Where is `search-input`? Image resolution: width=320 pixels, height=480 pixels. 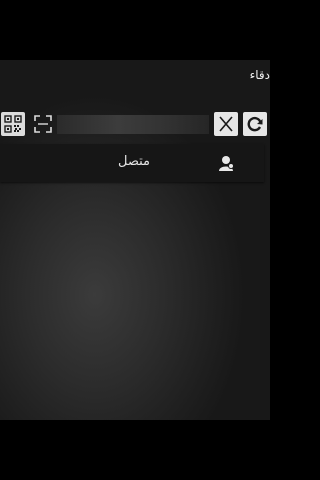
search-input is located at coordinates (133, 124).